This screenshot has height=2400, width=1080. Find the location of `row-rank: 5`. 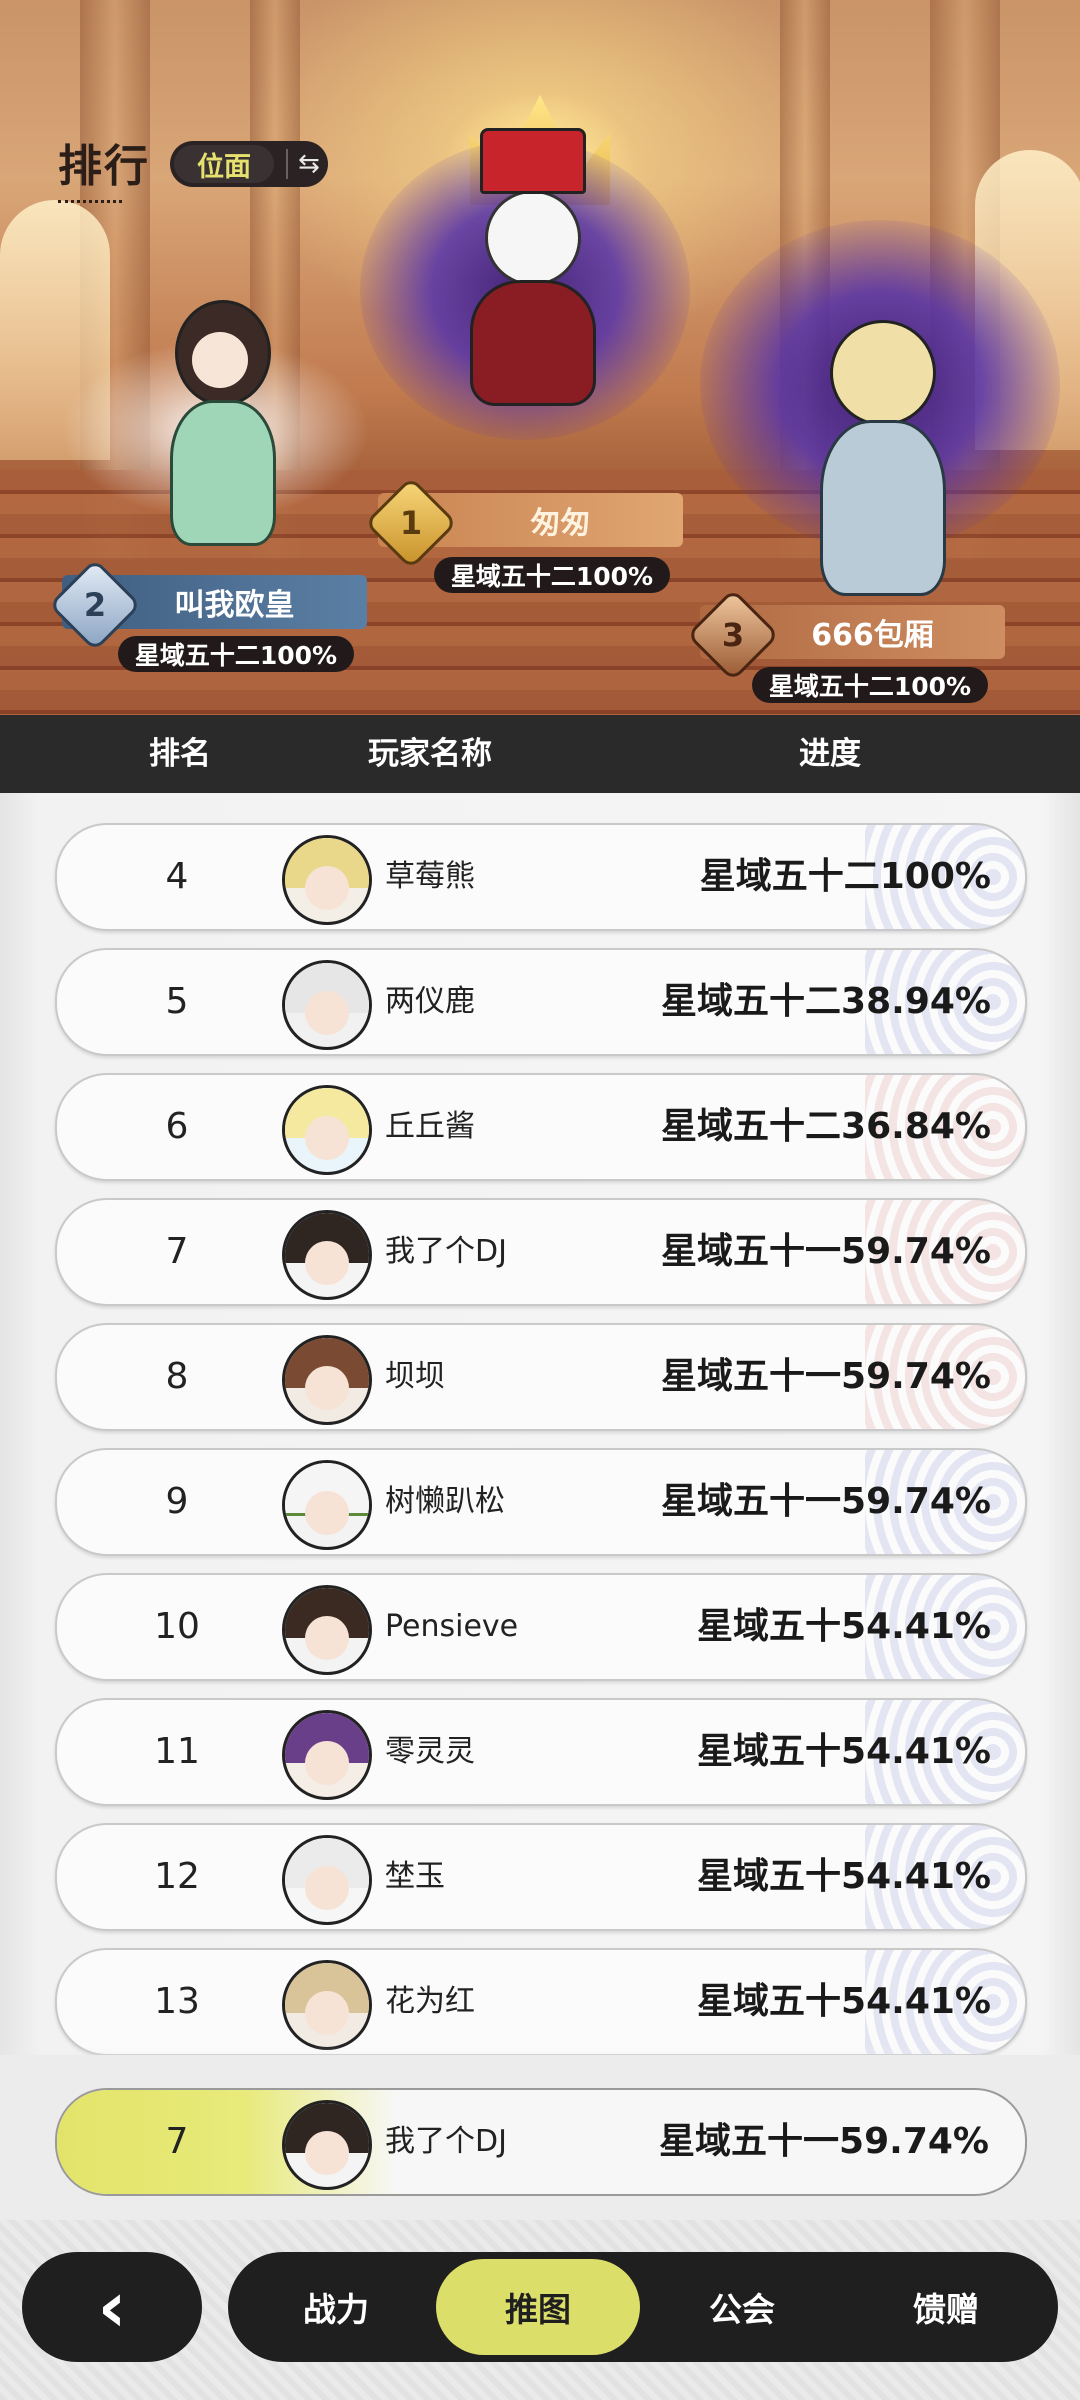

row-rank: 5 is located at coordinates (177, 1001).